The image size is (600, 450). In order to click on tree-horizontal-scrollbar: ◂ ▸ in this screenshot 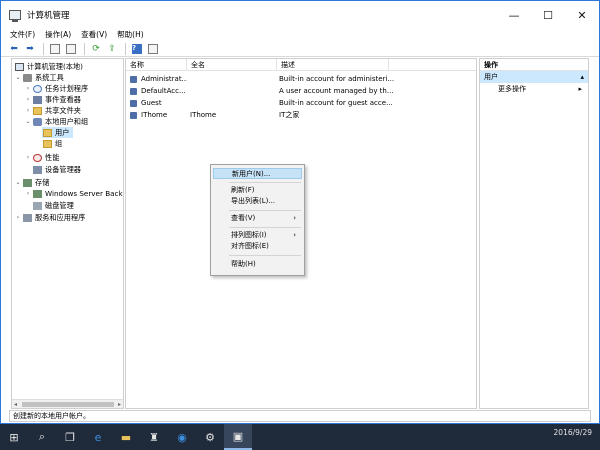, I will do `click(67, 403)`.